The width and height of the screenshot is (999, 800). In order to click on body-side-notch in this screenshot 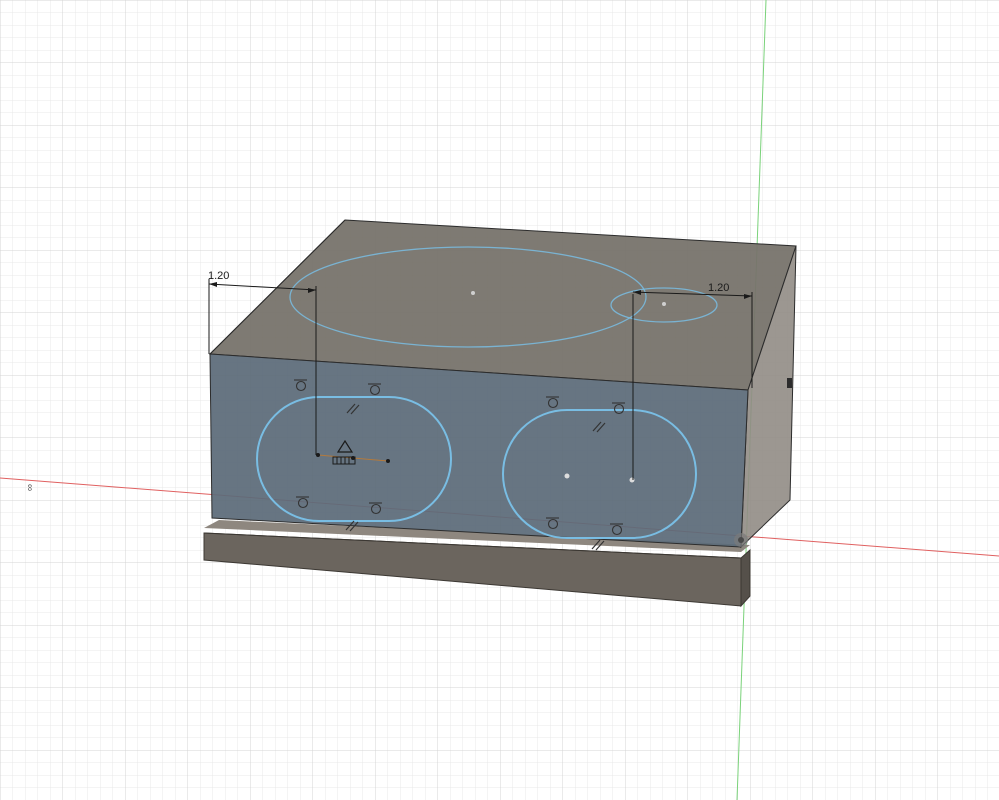, I will do `click(789, 383)`.